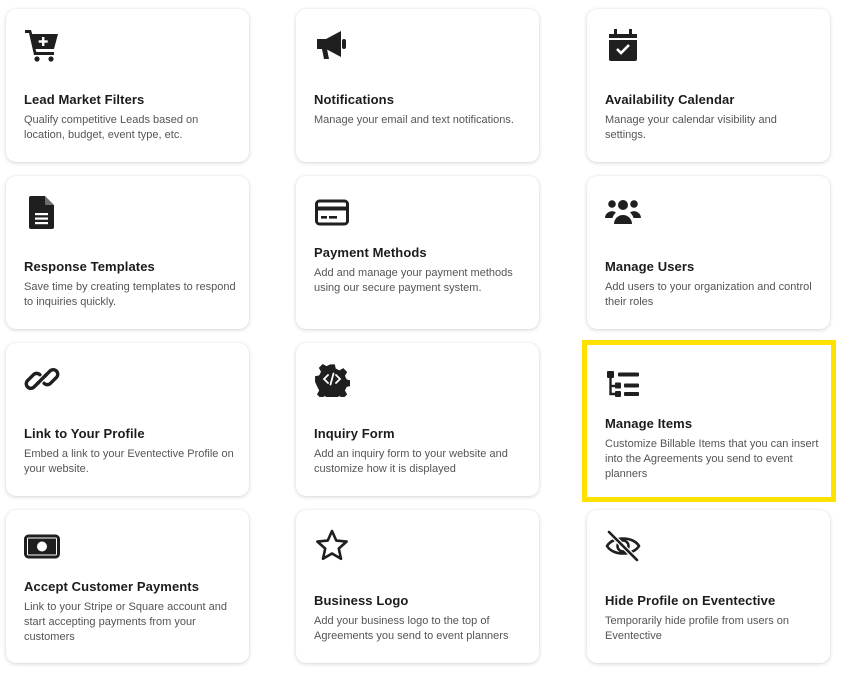 The height and width of the screenshot is (683, 844). I want to click on card-title: Inquiry Form, so click(354, 433).